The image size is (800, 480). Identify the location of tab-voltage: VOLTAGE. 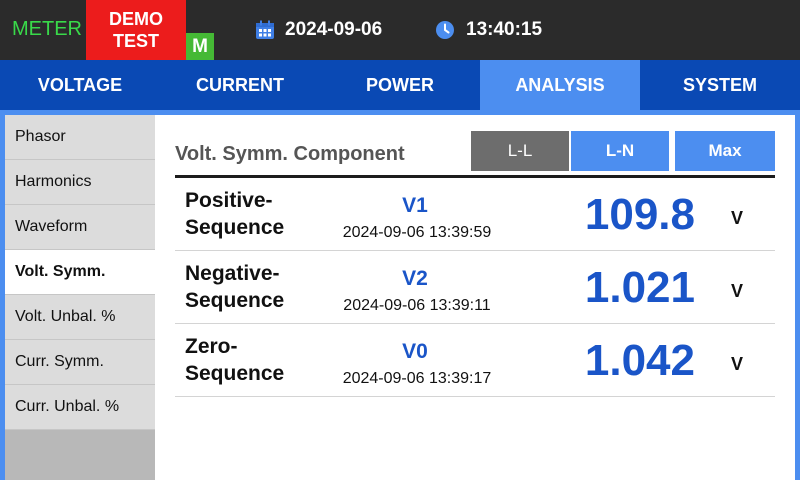
(80, 85).